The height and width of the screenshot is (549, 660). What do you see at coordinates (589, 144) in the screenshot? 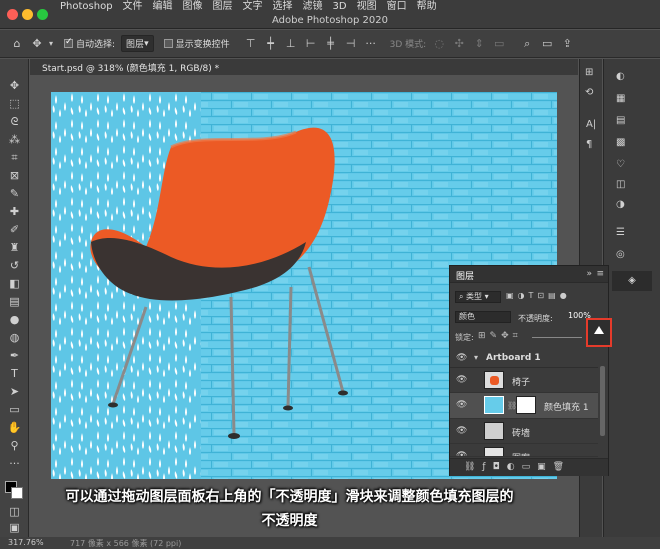
I see `paragraph-icon: ¶` at bounding box center [589, 144].